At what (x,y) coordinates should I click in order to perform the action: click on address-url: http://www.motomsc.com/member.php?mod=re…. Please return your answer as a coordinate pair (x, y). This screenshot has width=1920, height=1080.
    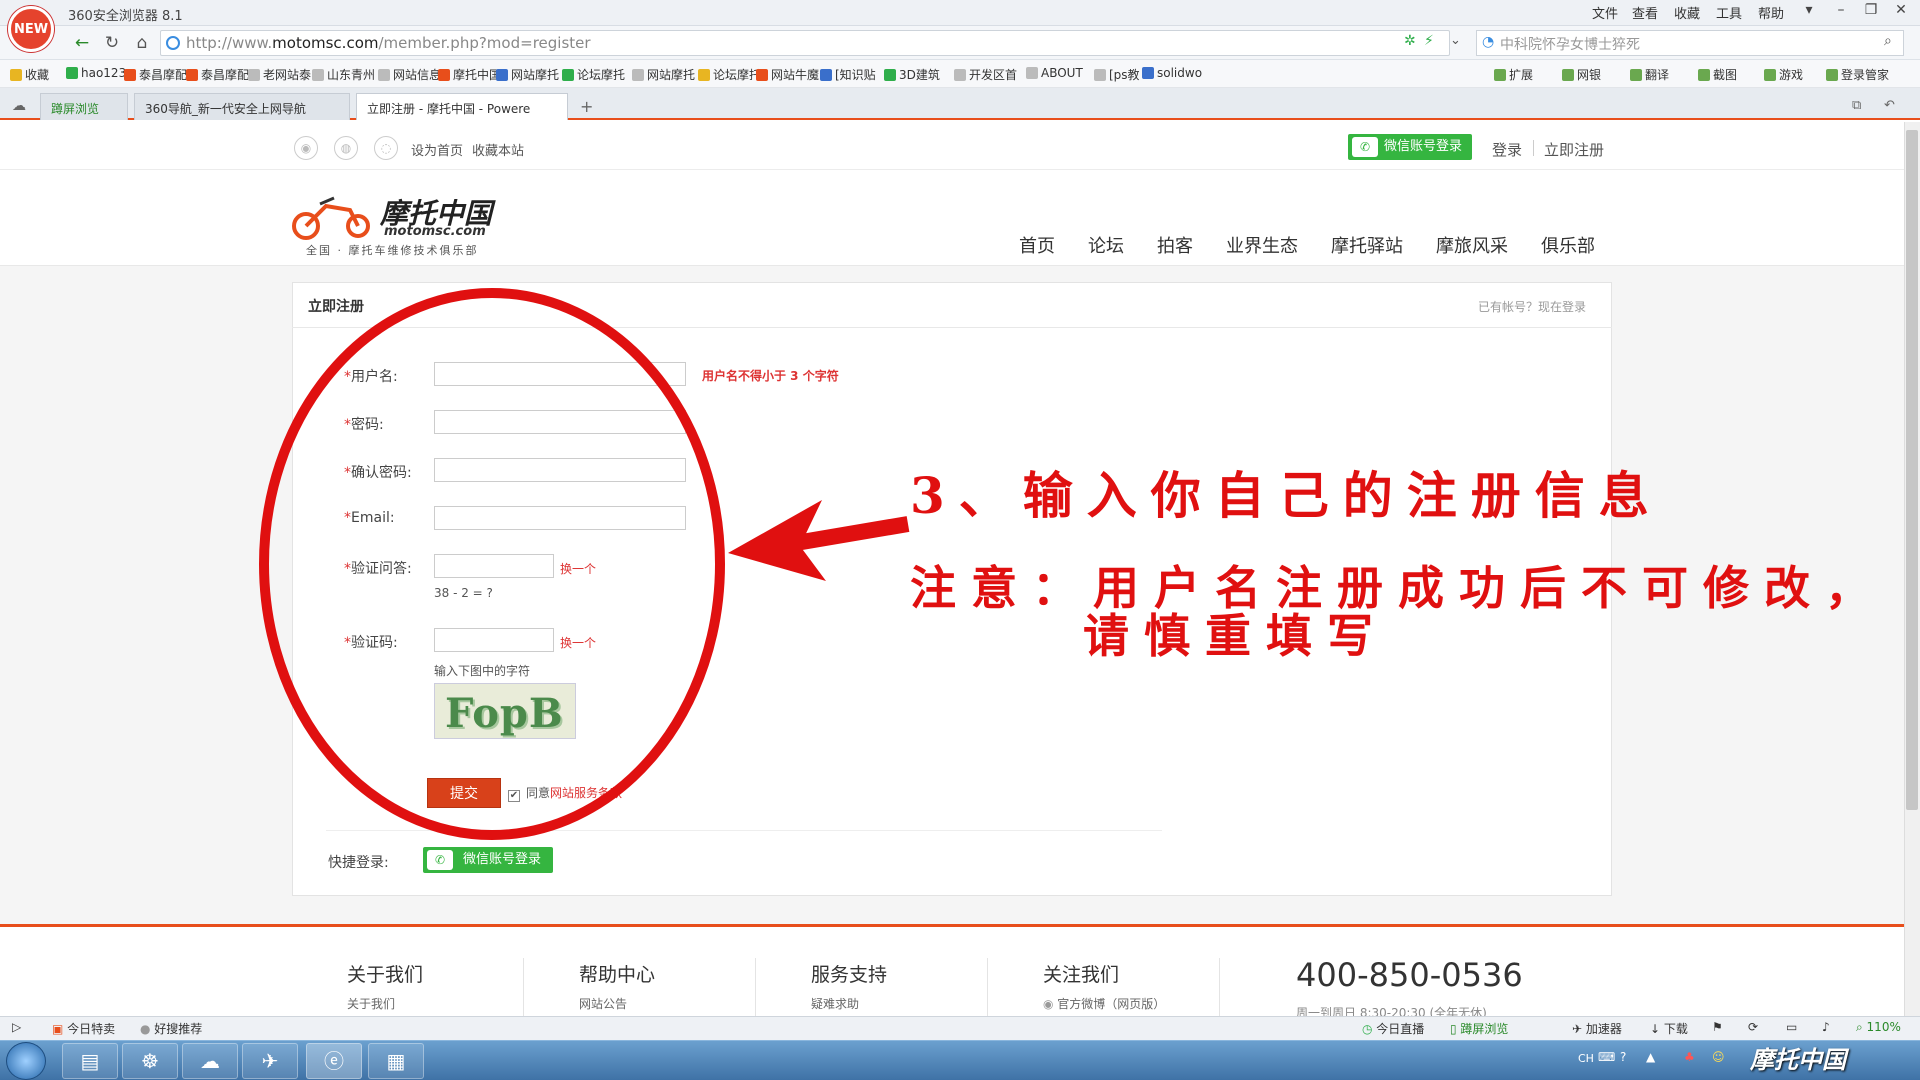
    Looking at the image, I should click on (388, 43).